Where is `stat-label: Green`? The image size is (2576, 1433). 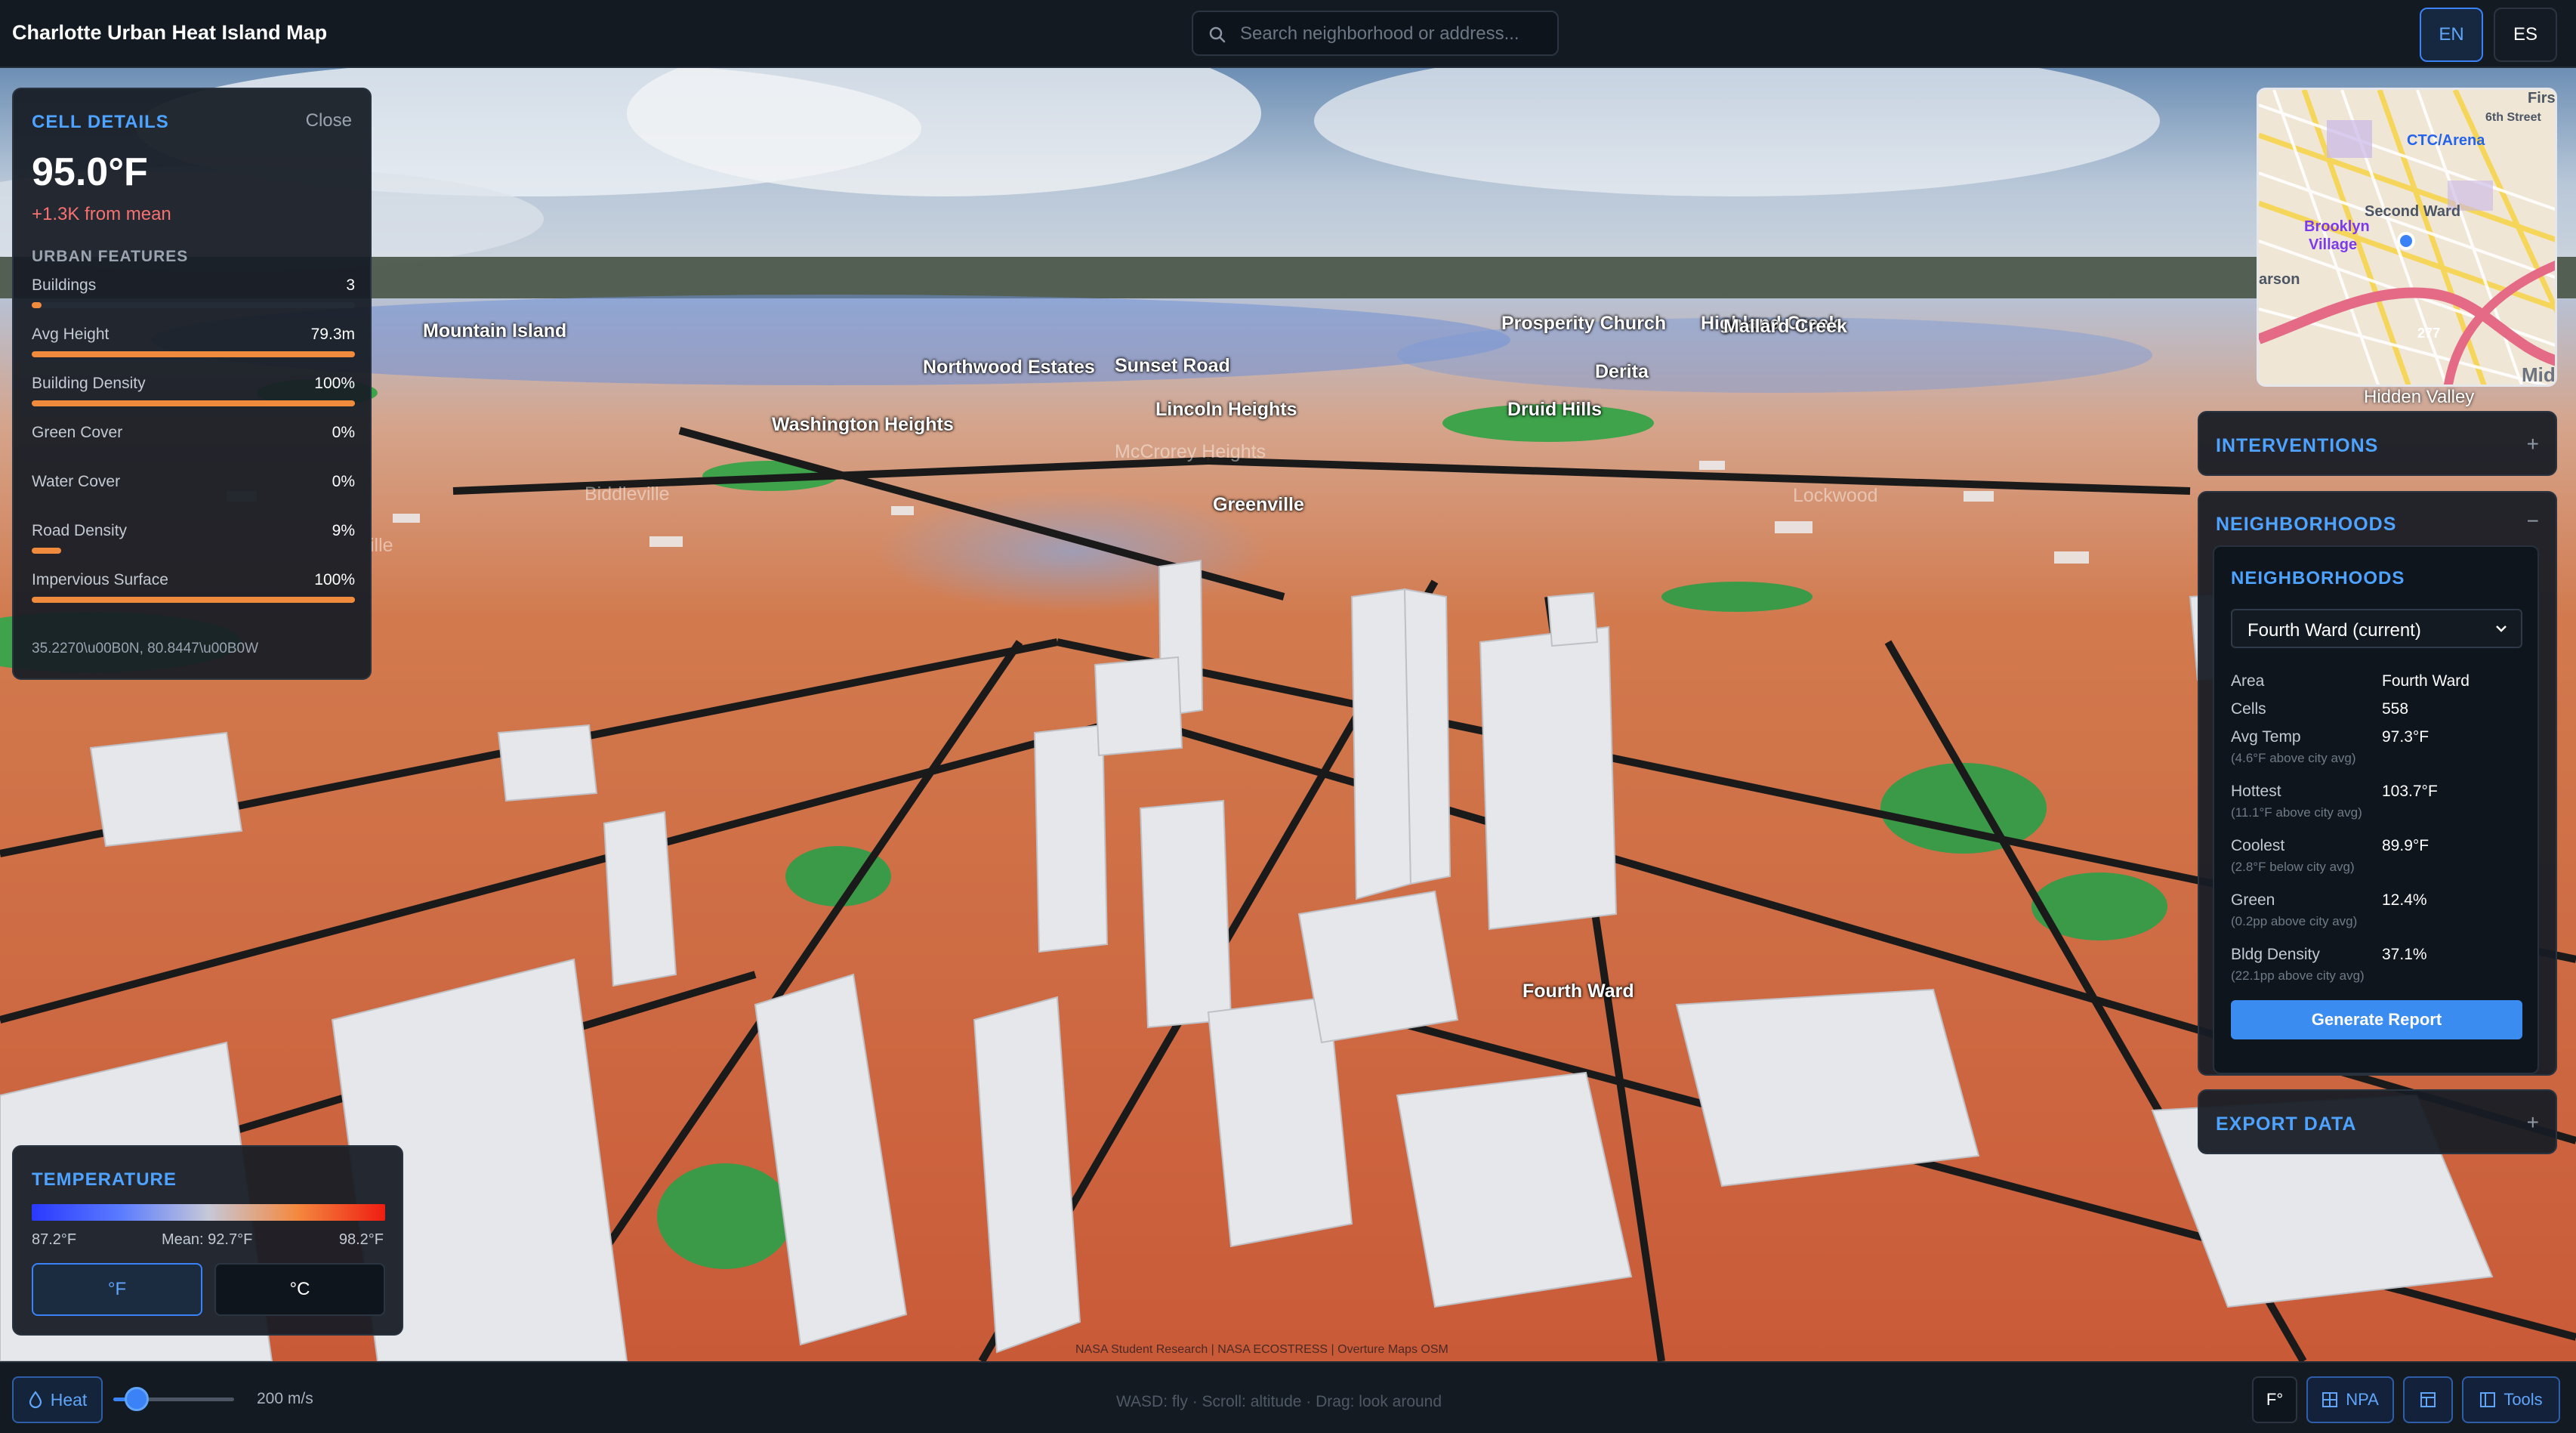 stat-label: Green is located at coordinates (2253, 900).